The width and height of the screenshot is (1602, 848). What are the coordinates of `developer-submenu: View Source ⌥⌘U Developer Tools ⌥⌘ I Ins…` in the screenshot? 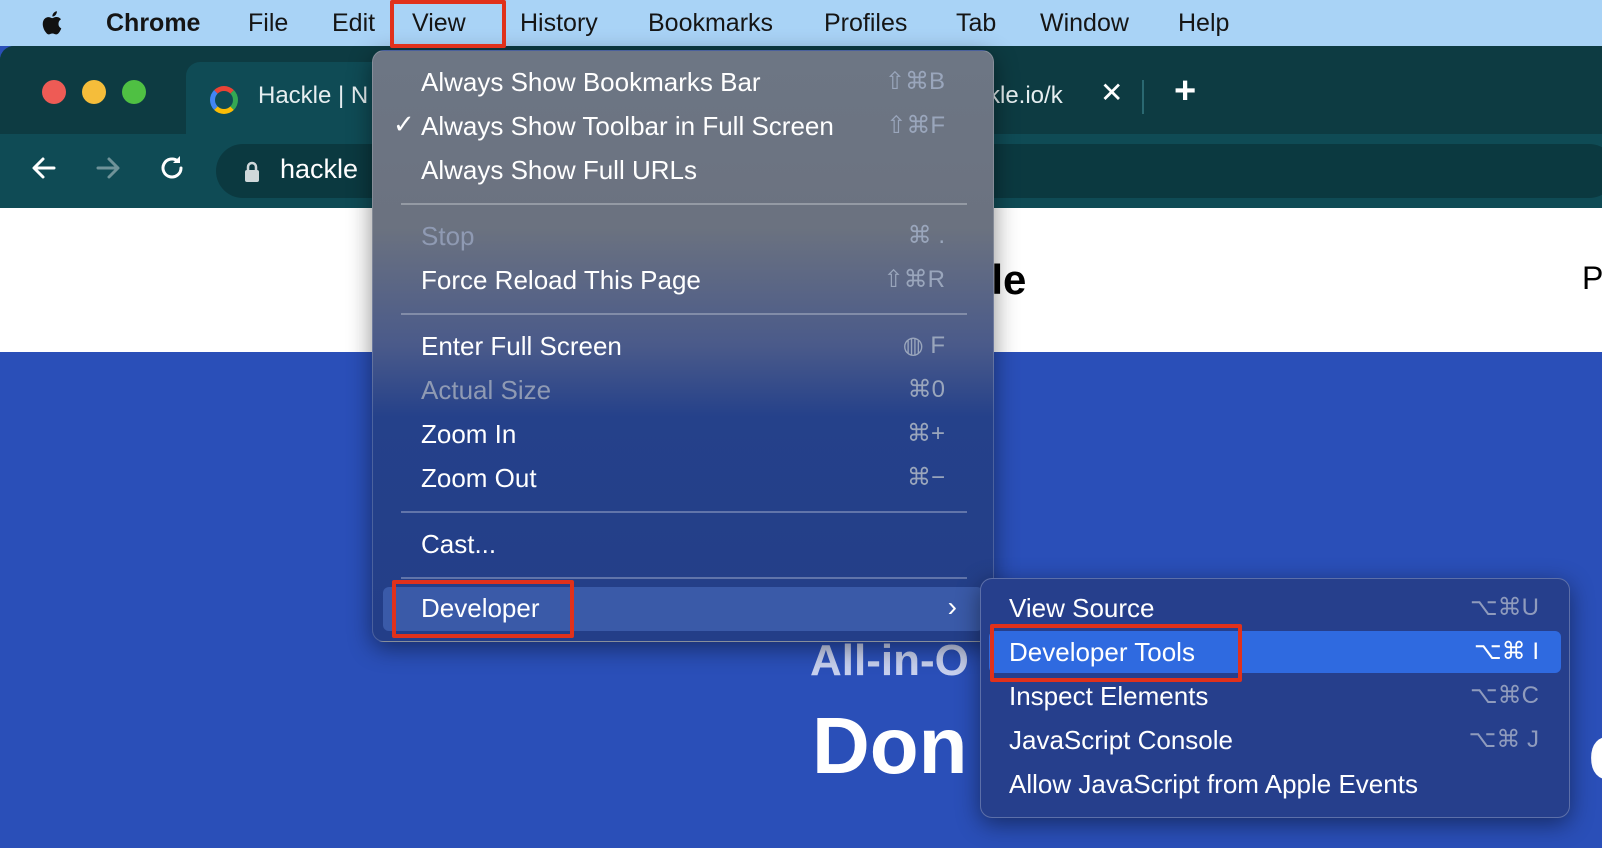 It's located at (1275, 698).